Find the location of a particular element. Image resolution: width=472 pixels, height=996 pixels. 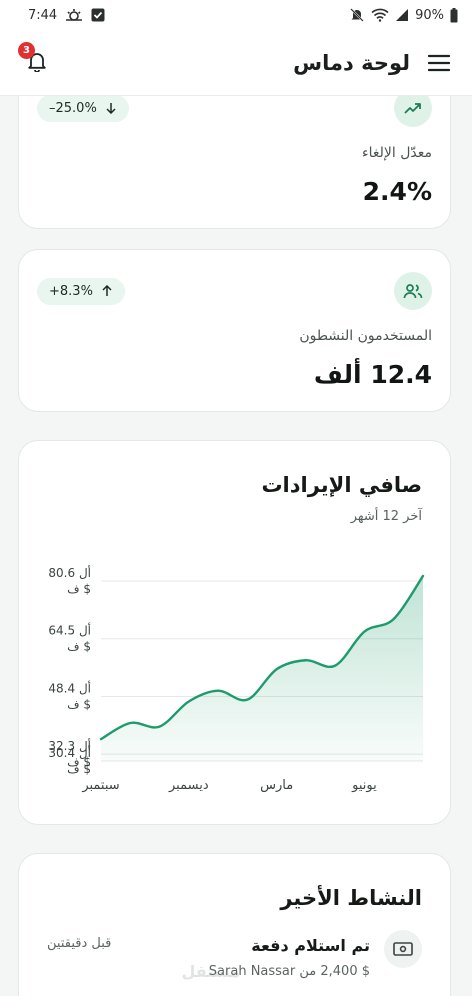

y-tick-label: 80.6 أل ف $ is located at coordinates (69, 580).